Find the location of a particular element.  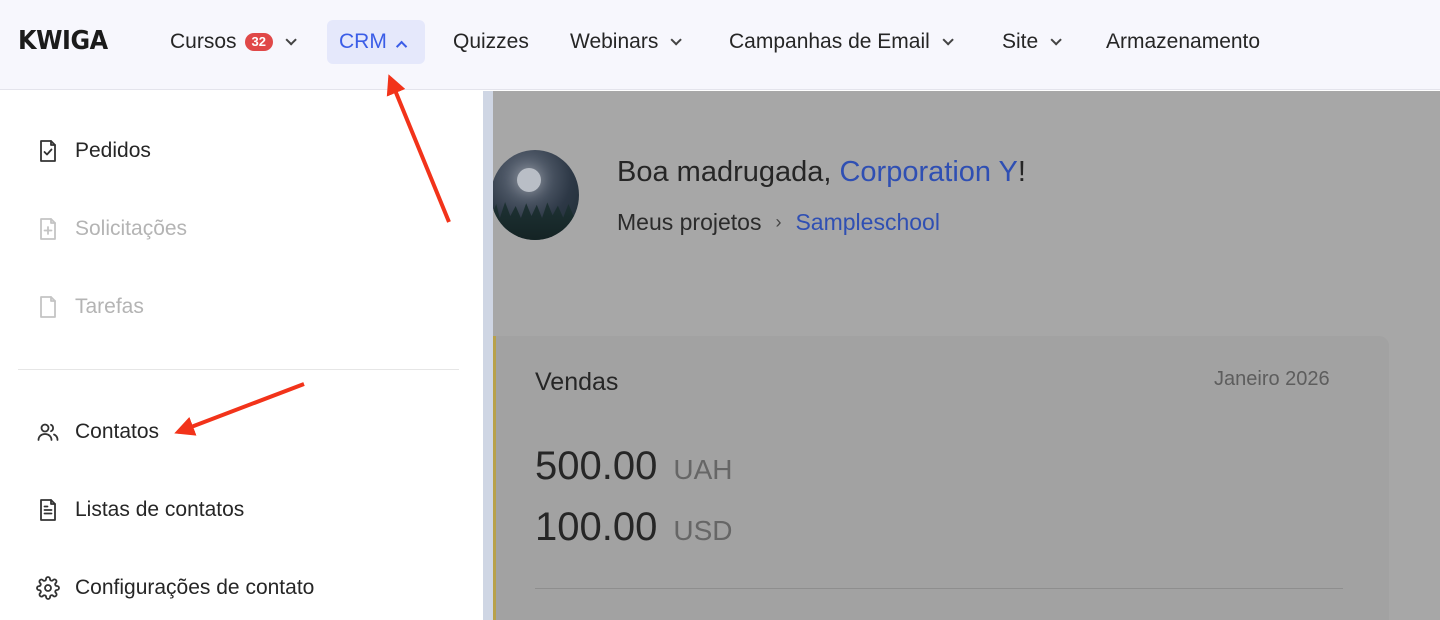

sales-amount-row: 100.00 USD is located at coordinates (633, 527).